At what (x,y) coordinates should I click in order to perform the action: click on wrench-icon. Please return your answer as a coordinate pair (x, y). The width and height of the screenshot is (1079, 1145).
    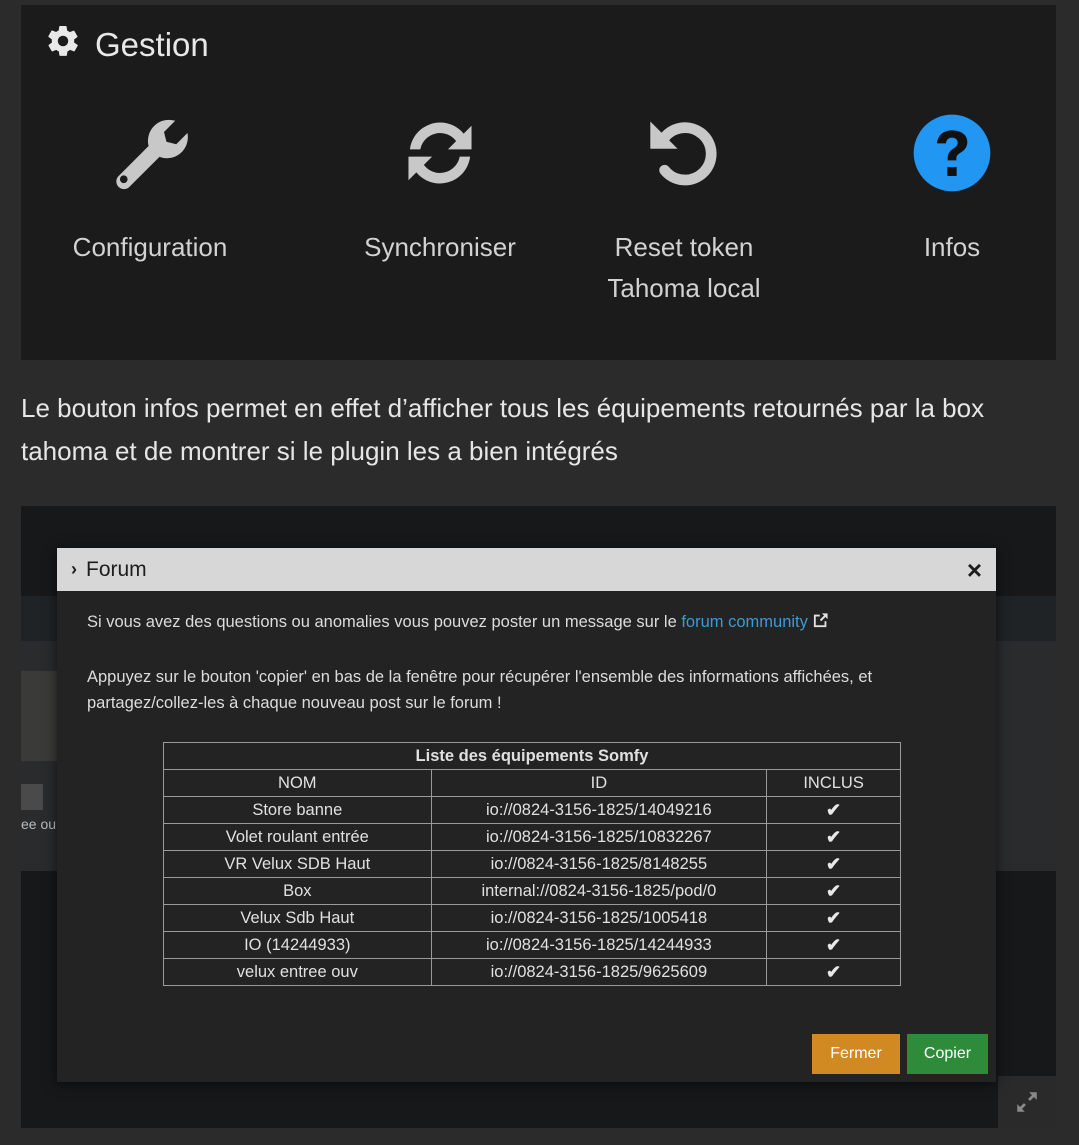
    Looking at the image, I should click on (150, 152).